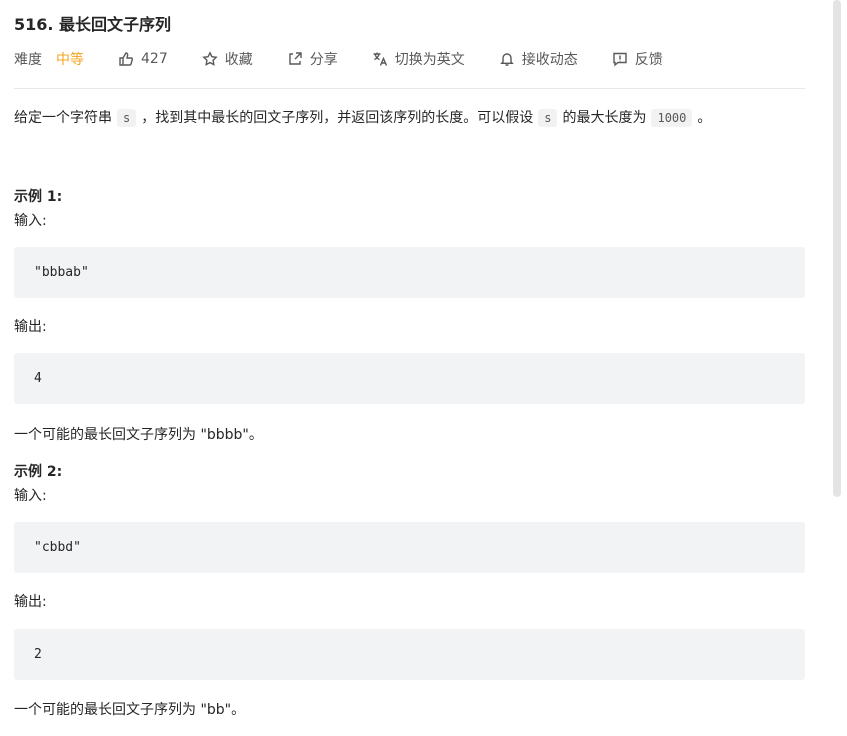 This screenshot has width=847, height=736. I want to click on feedback-button: 反馈, so click(637, 59).